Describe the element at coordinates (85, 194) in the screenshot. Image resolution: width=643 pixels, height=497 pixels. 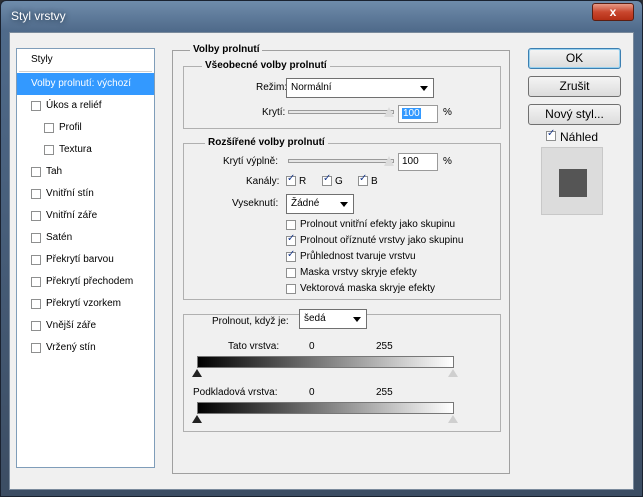
I see `styles-item-inner-shadow: Vnitřní stín` at that location.